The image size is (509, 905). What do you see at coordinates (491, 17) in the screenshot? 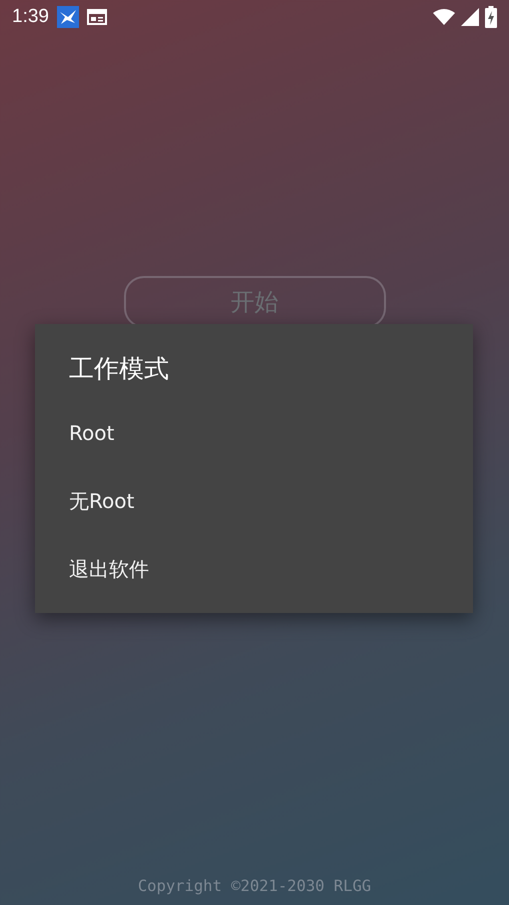
I see `battery-icon` at bounding box center [491, 17].